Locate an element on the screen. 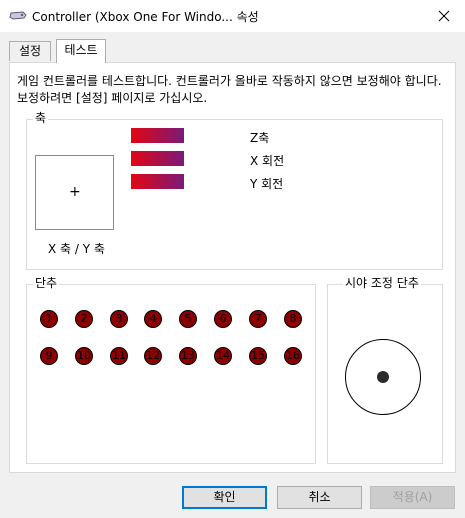  window-title: Controller (Xbox One For Windo... 속성 is located at coordinates (145, 17).